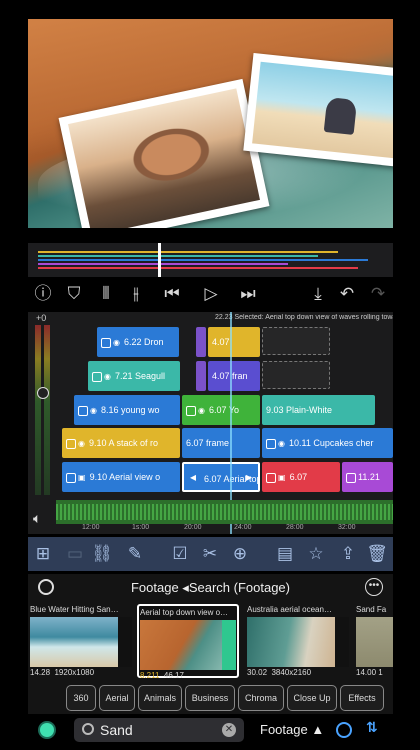  I want to click on clip-label: young wo, so click(140, 410).